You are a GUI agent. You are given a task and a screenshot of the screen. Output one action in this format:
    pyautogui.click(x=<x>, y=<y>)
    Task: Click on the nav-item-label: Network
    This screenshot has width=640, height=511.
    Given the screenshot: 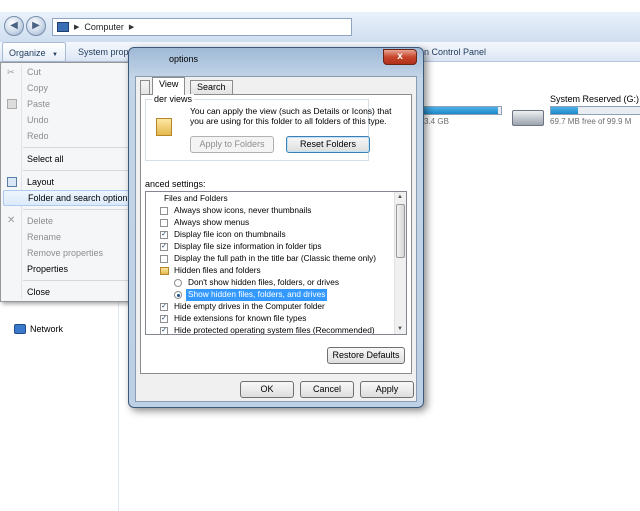 What is the action you would take?
    pyautogui.click(x=47, y=329)
    